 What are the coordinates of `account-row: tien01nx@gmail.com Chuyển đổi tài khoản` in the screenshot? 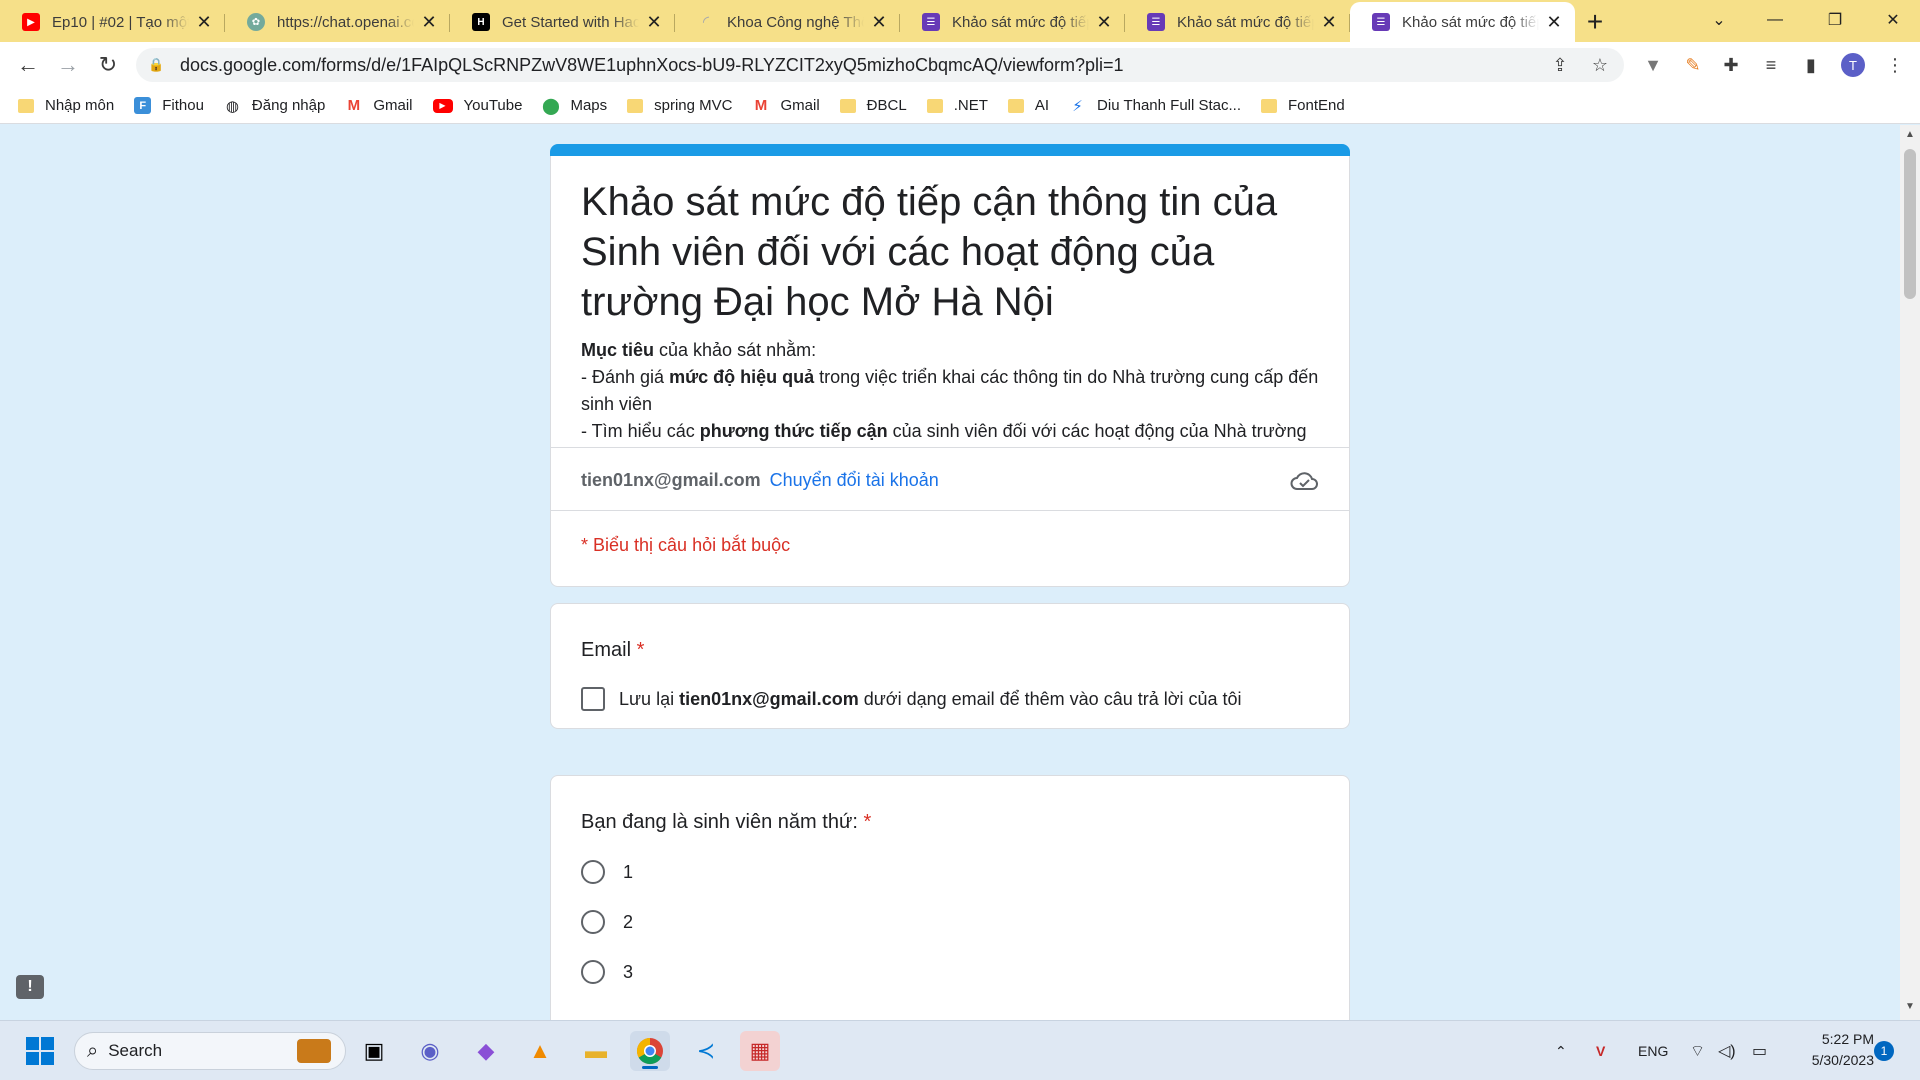 It's located at (760, 480).